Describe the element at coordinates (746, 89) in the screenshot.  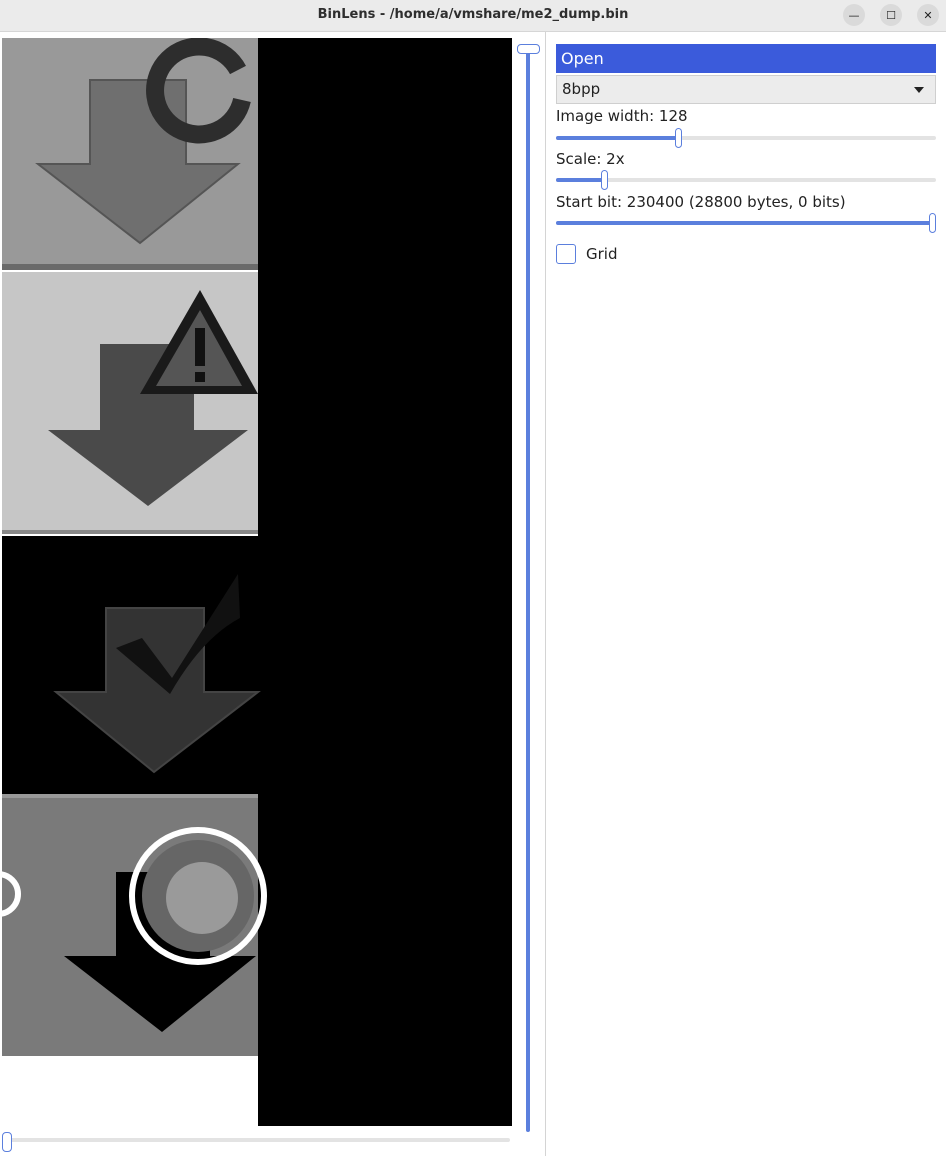
I see `pixel-format-select: 8bpp` at that location.